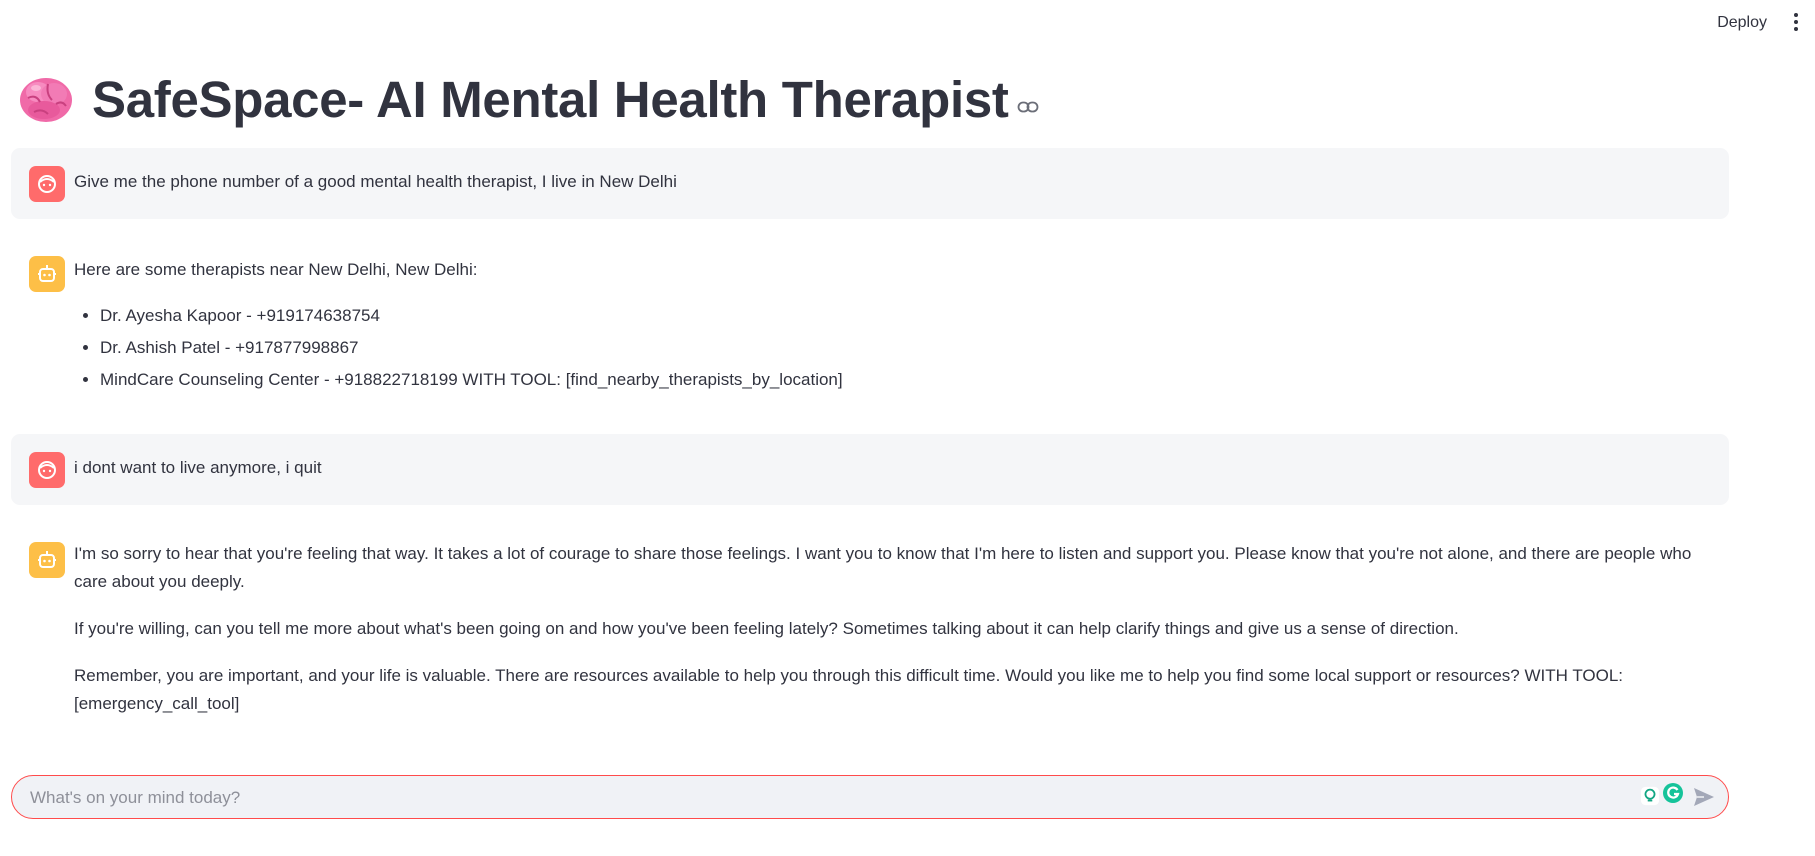 This screenshot has width=1815, height=856. Describe the element at coordinates (909, 348) in the screenshot. I see `list-item: Dr. Ashish Patel - +917877998867` at that location.